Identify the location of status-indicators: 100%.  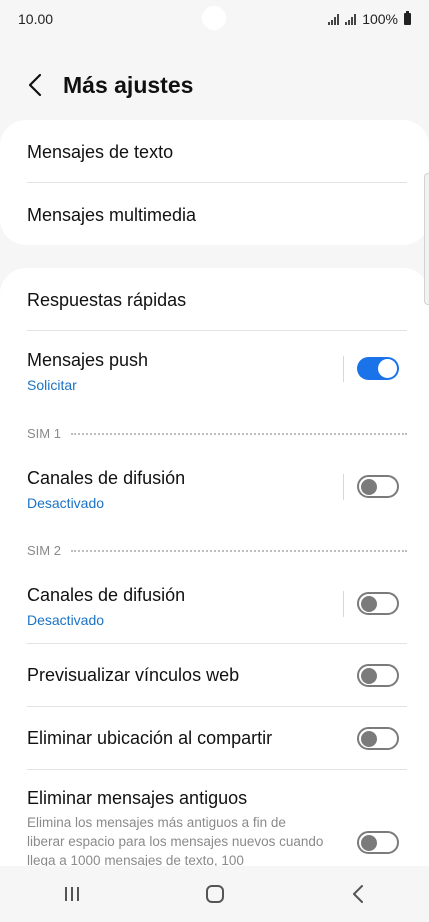
(369, 19).